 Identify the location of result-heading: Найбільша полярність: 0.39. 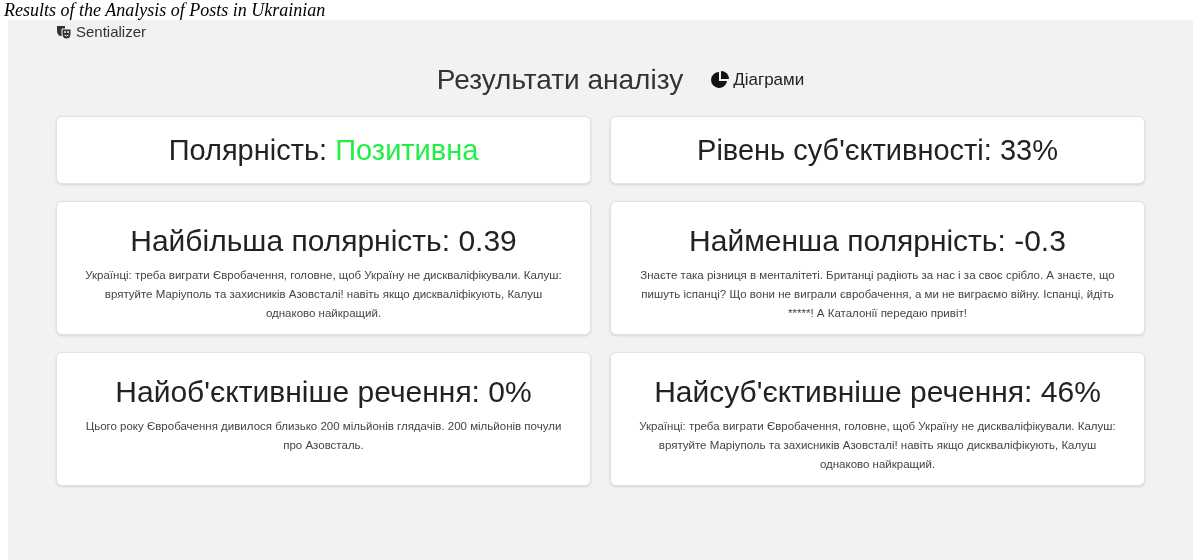
(323, 241).